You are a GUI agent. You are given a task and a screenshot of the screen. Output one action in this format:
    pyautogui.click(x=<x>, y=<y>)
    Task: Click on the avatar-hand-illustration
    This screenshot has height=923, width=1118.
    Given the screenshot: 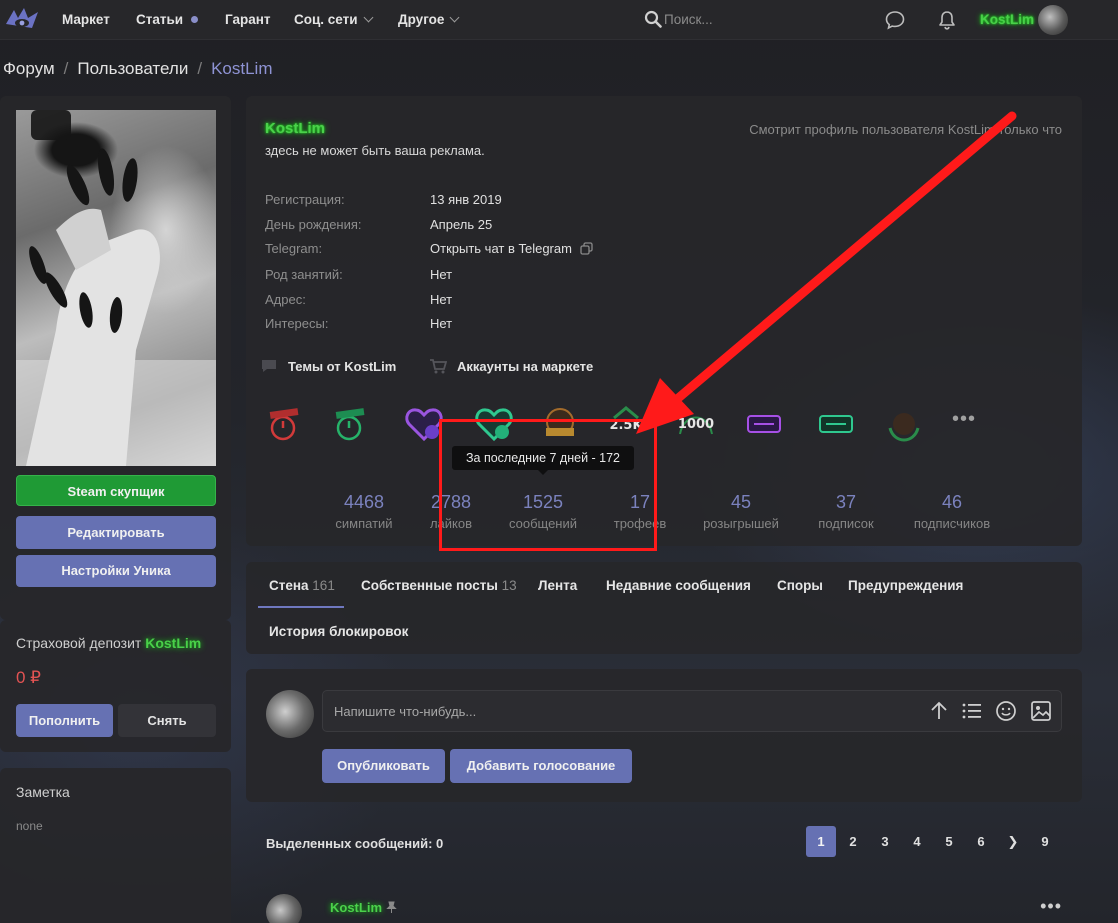 What is the action you would take?
    pyautogui.click(x=116, y=288)
    